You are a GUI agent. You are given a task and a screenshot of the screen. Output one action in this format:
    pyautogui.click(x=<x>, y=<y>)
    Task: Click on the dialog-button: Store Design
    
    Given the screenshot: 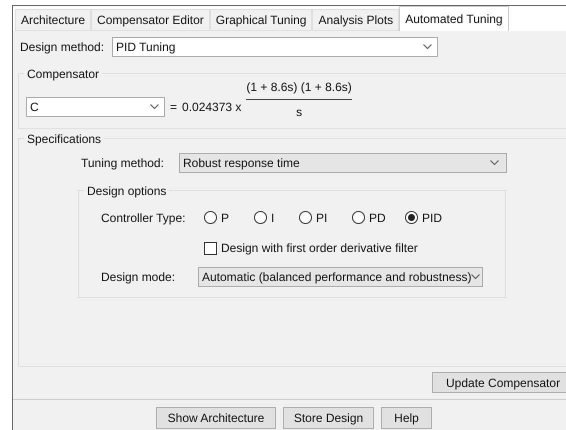 What is the action you would take?
    pyautogui.click(x=328, y=418)
    